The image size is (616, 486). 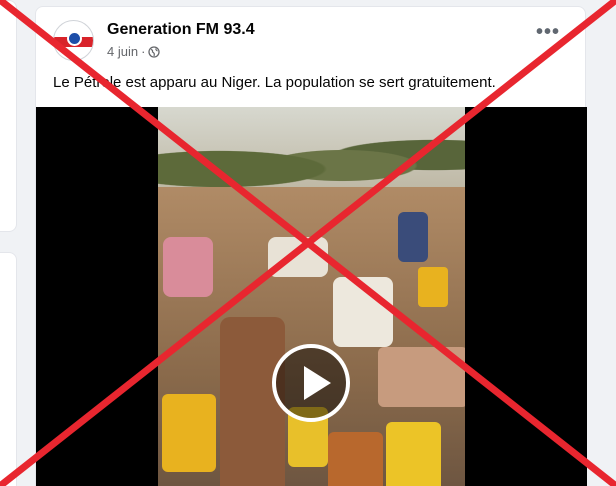 What do you see at coordinates (154, 51) in the screenshot?
I see `globe-icon` at bounding box center [154, 51].